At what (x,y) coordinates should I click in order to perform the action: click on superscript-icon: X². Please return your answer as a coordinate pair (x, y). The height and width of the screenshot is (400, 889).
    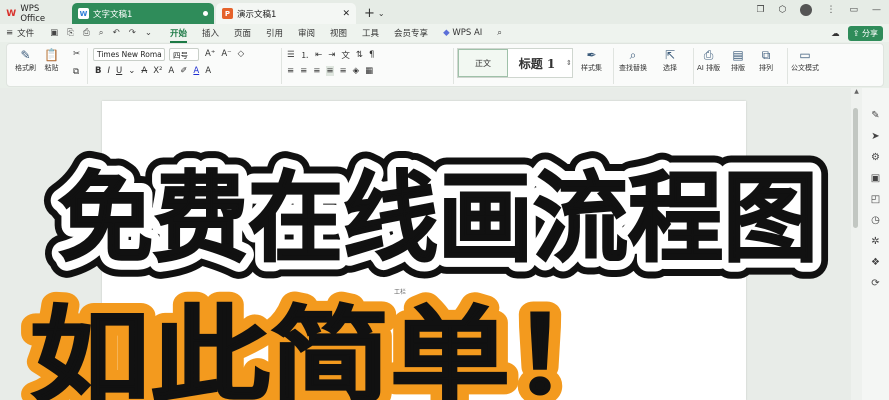
    Looking at the image, I should click on (157, 71).